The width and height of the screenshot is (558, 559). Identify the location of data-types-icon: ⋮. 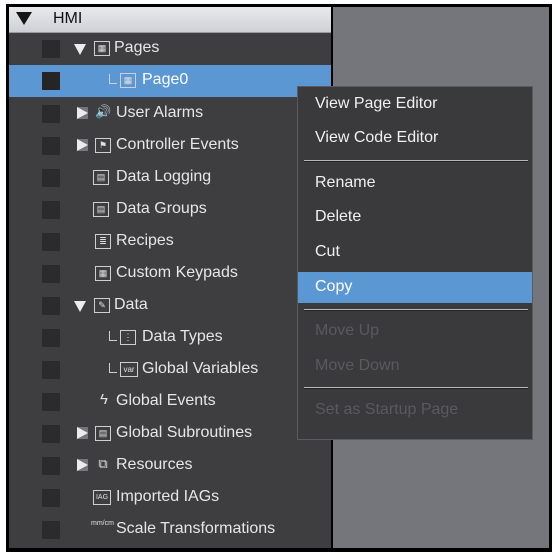
(128, 337).